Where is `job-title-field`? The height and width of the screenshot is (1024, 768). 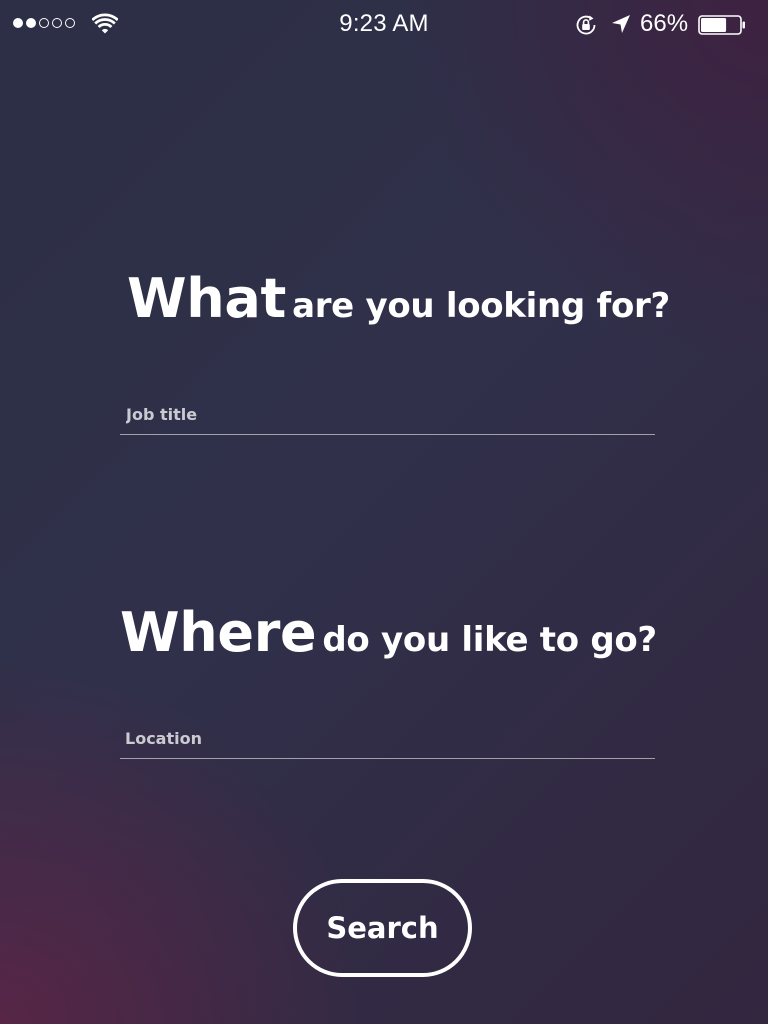 job-title-field is located at coordinates (387, 415).